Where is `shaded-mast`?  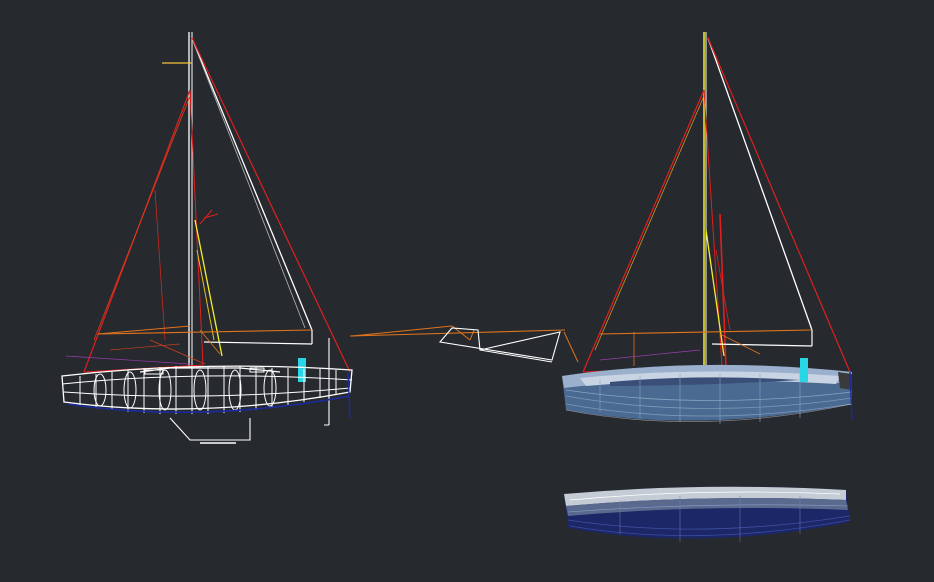 shaded-mast is located at coordinates (705, 199).